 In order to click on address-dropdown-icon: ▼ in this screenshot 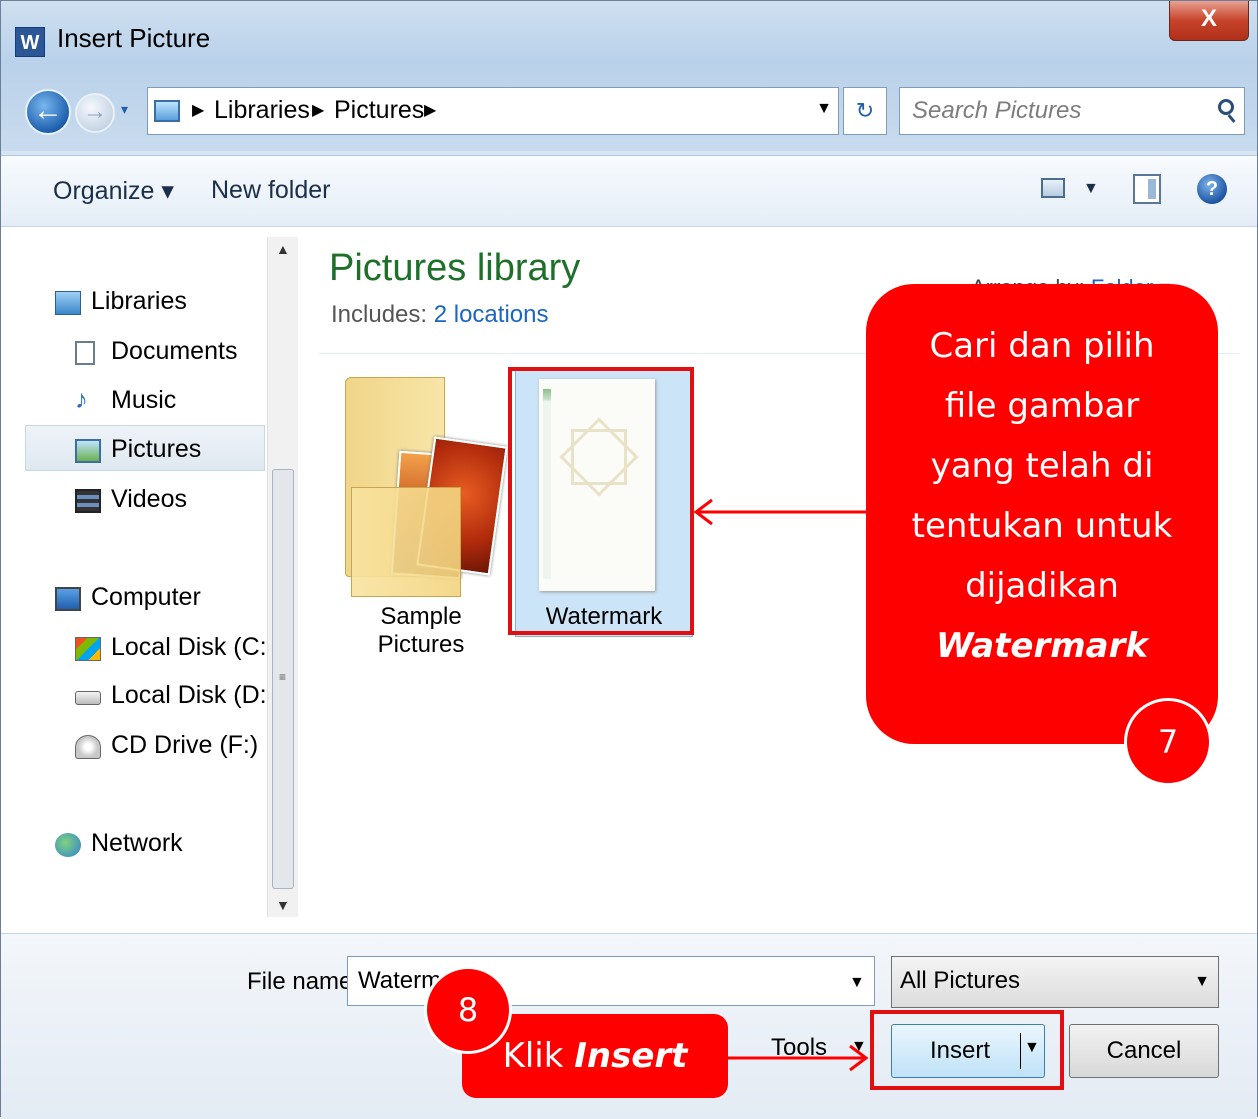, I will do `click(824, 109)`.